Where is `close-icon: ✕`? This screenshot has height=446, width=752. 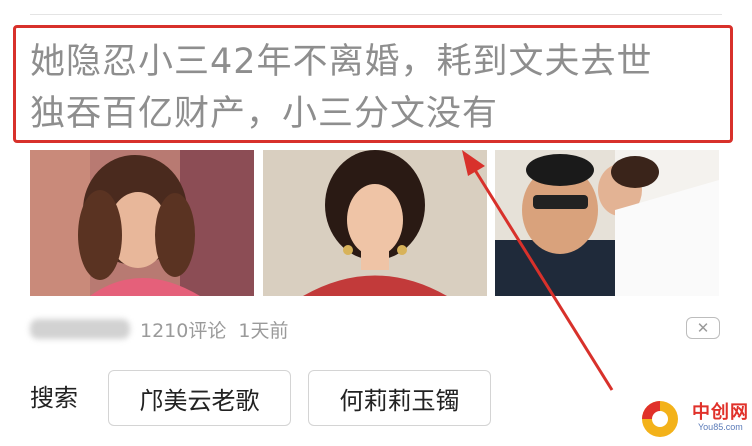 close-icon: ✕ is located at coordinates (703, 328).